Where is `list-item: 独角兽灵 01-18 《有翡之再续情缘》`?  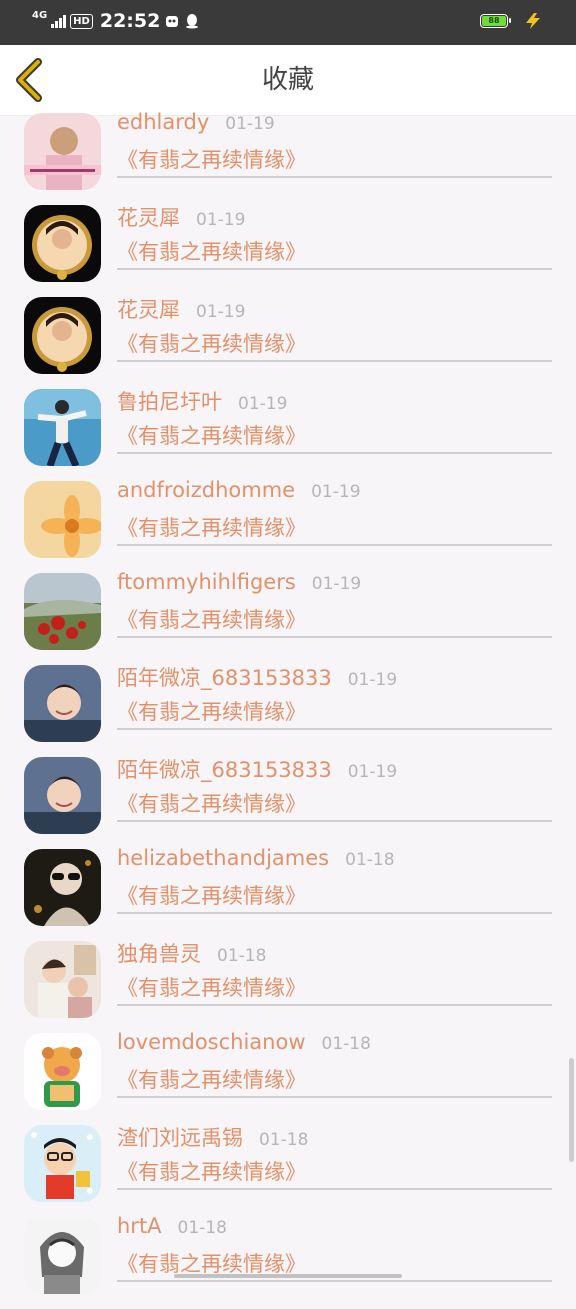
list-item: 独角兽灵 01-18 《有翡之再续情缘》 is located at coordinates (288, 987).